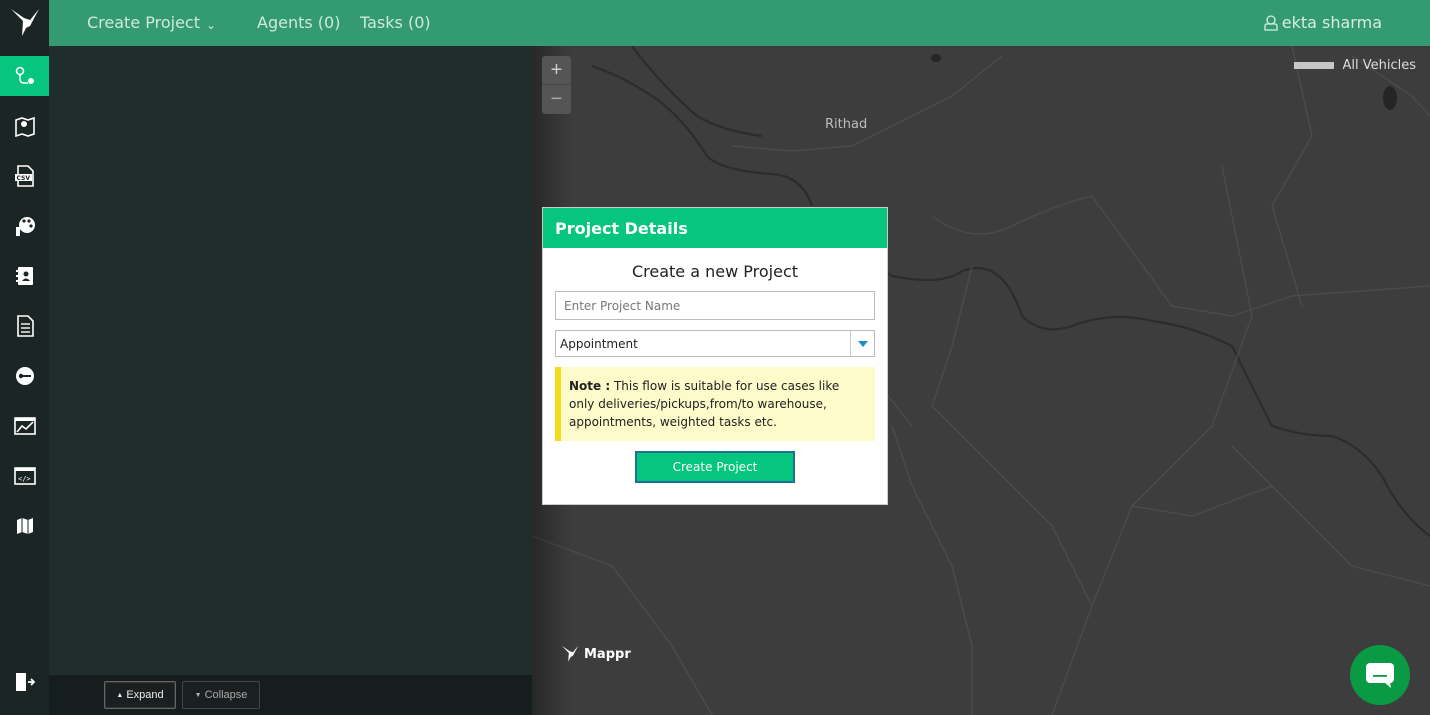 This screenshot has height=715, width=1430. I want to click on rail-documents, so click(24, 326).